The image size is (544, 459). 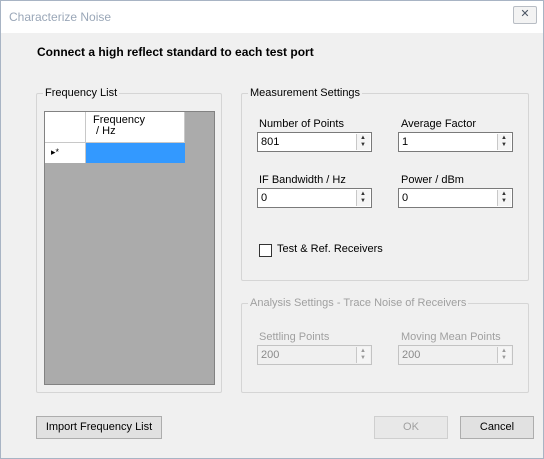 I want to click on average-factor-input: 1 ▲ ▼, so click(x=455, y=142).